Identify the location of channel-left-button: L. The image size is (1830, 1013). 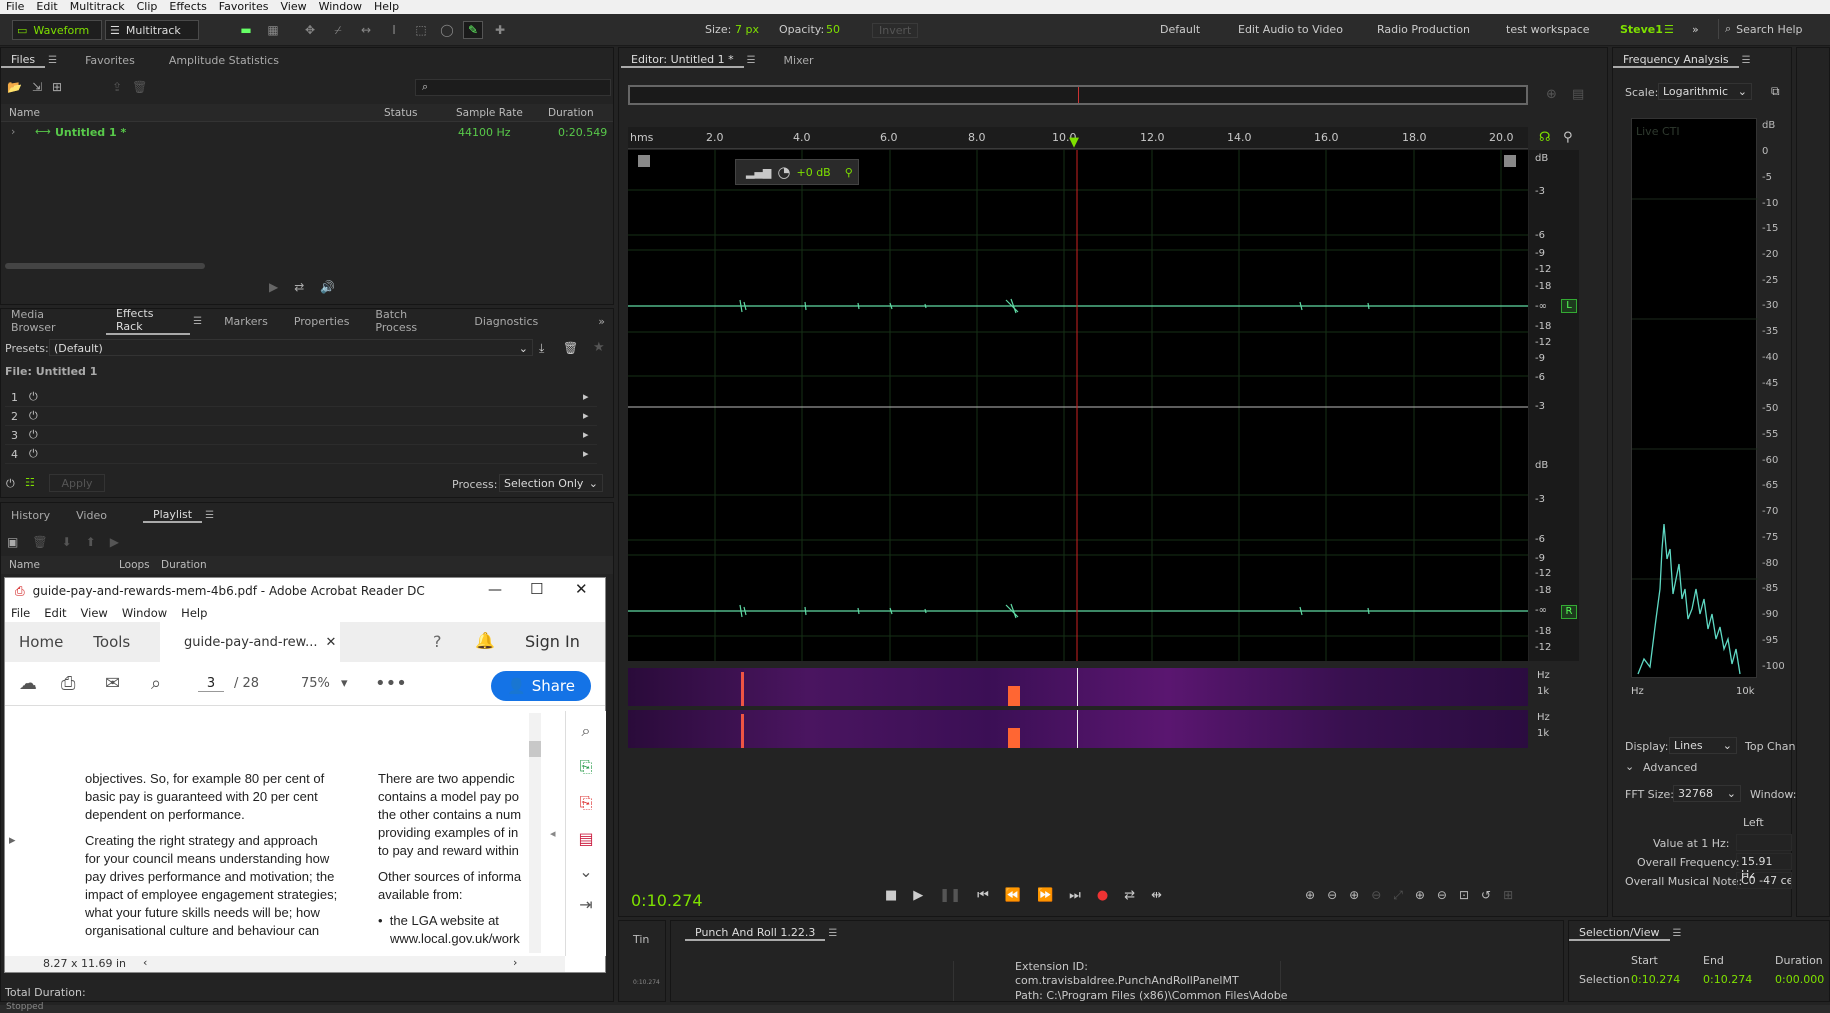
(1569, 306).